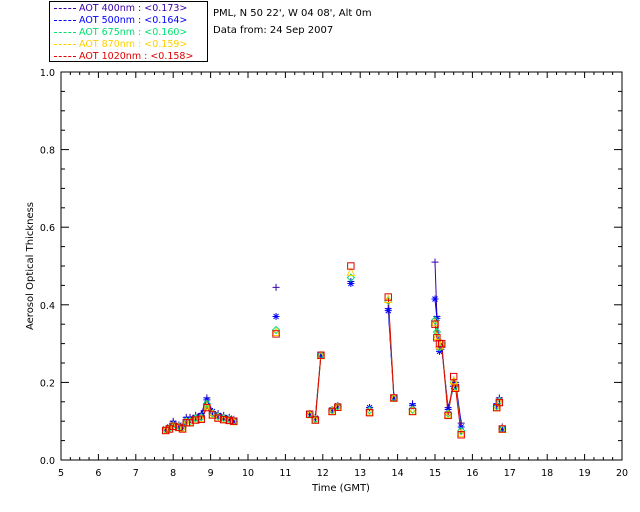 This screenshot has width=640, height=512. What do you see at coordinates (47, 73) in the screenshot?
I see `y-tick-label: 1.0` at bounding box center [47, 73].